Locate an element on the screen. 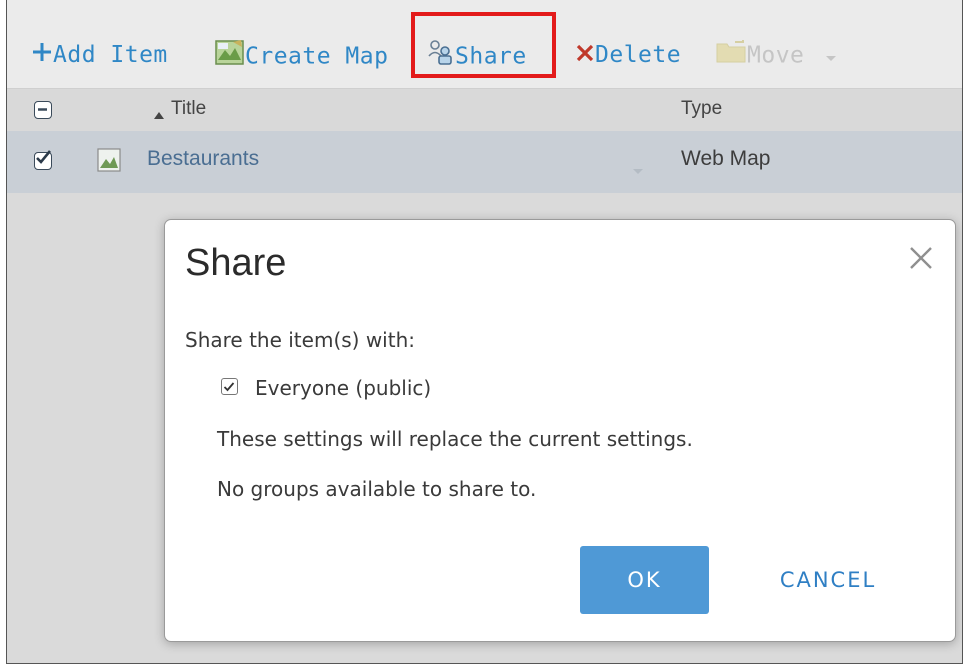 The height and width of the screenshot is (666, 965). toolbar: Add Item Create Map Share Delete Move is located at coordinates (484, 44).